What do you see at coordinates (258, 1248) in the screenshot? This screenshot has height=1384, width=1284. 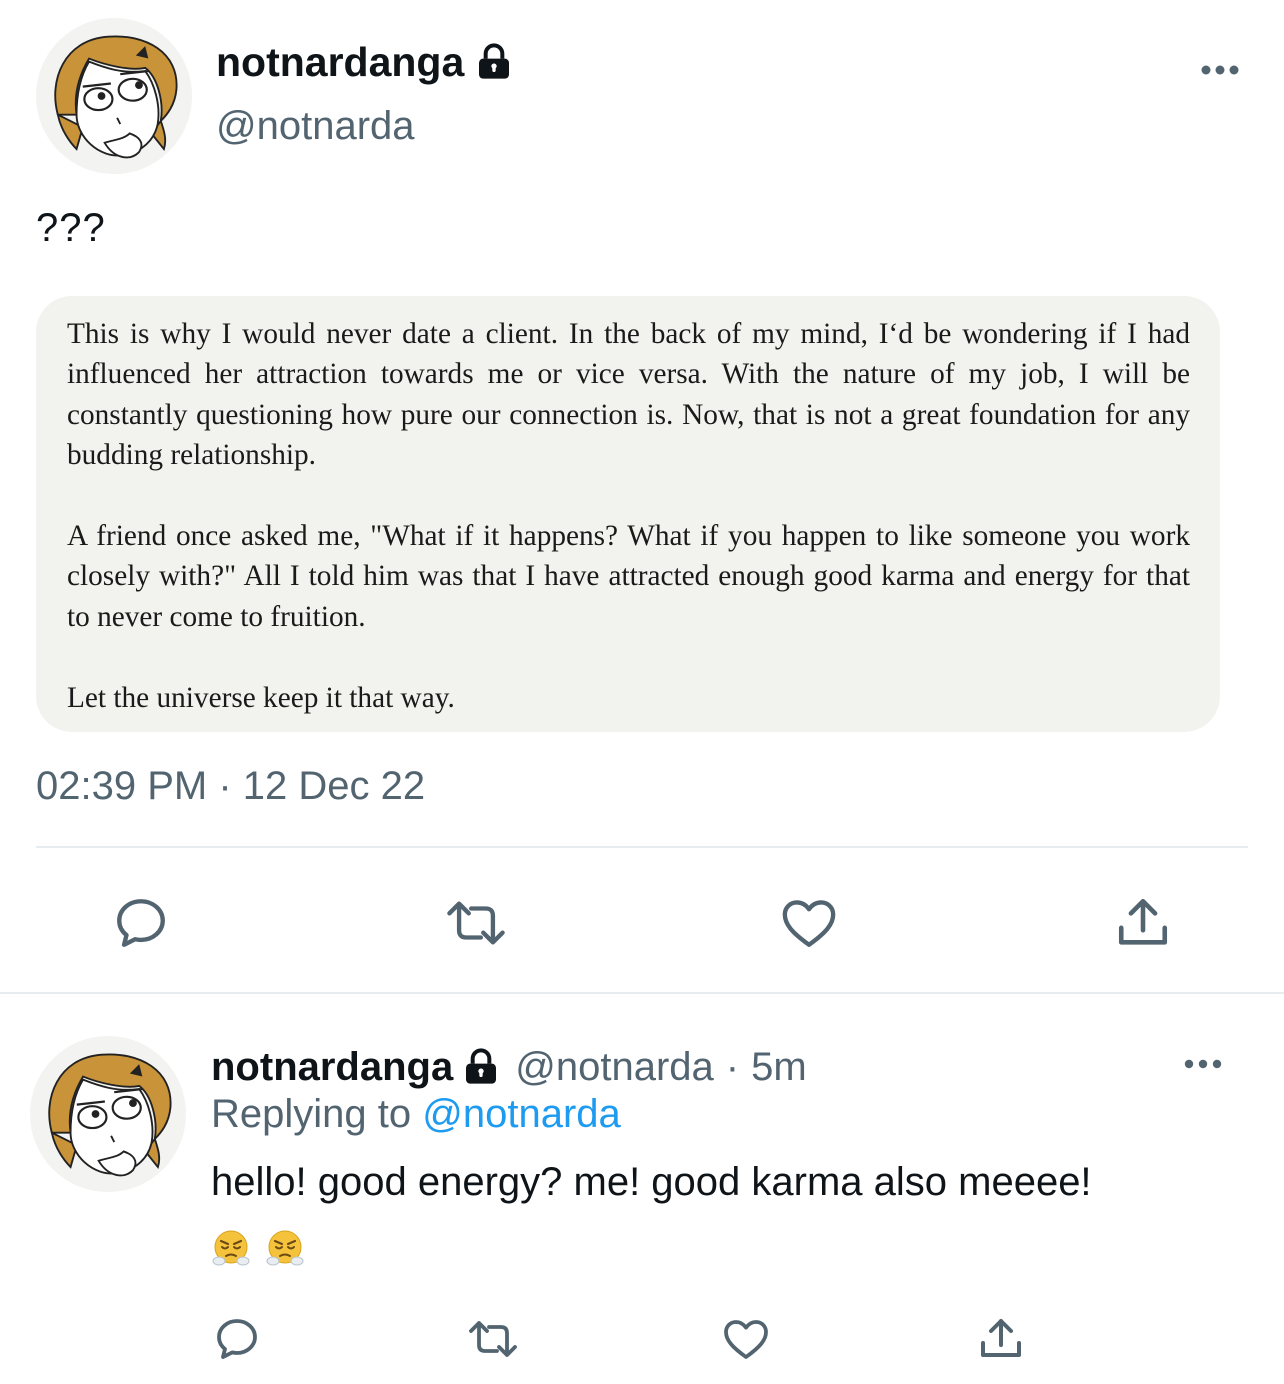 I see `emoji-row` at bounding box center [258, 1248].